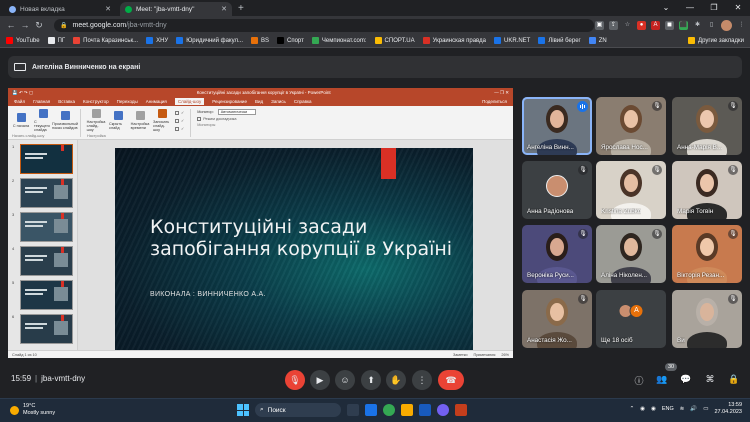 The width and height of the screenshot is (750, 422). Describe the element at coordinates (668, 409) in the screenshot. I see `language-indicator: ENG` at that location.